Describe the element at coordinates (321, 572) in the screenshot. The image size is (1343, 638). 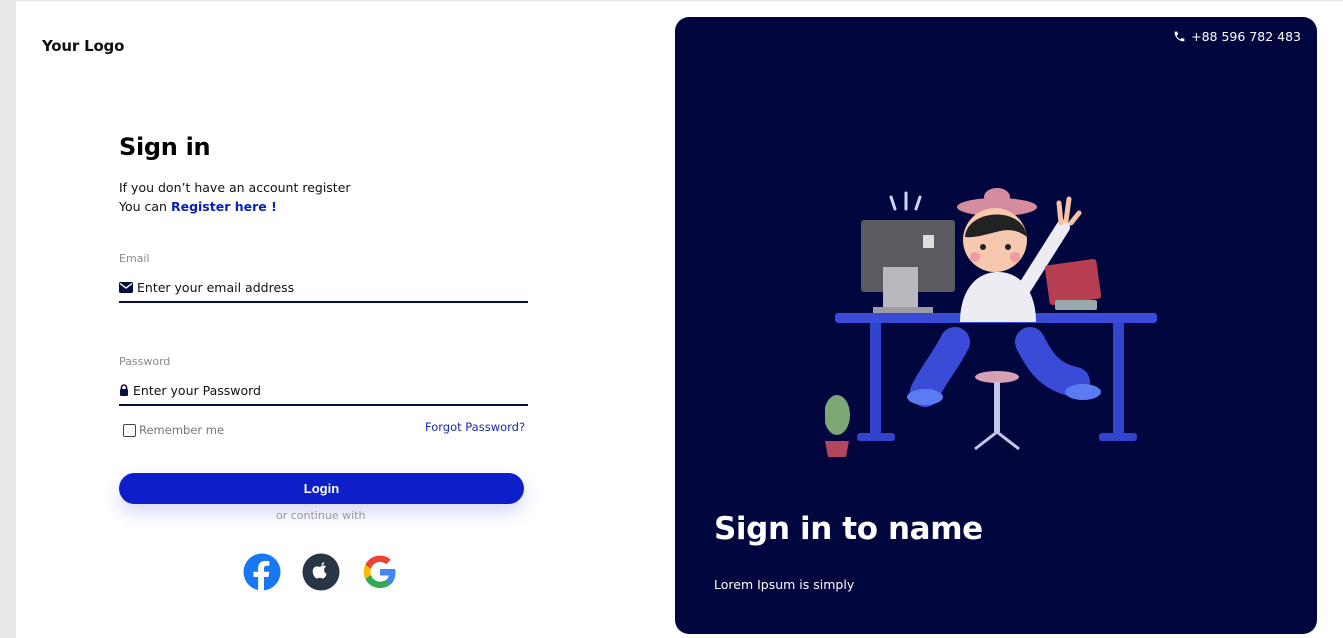
I see `apple-icon` at that location.